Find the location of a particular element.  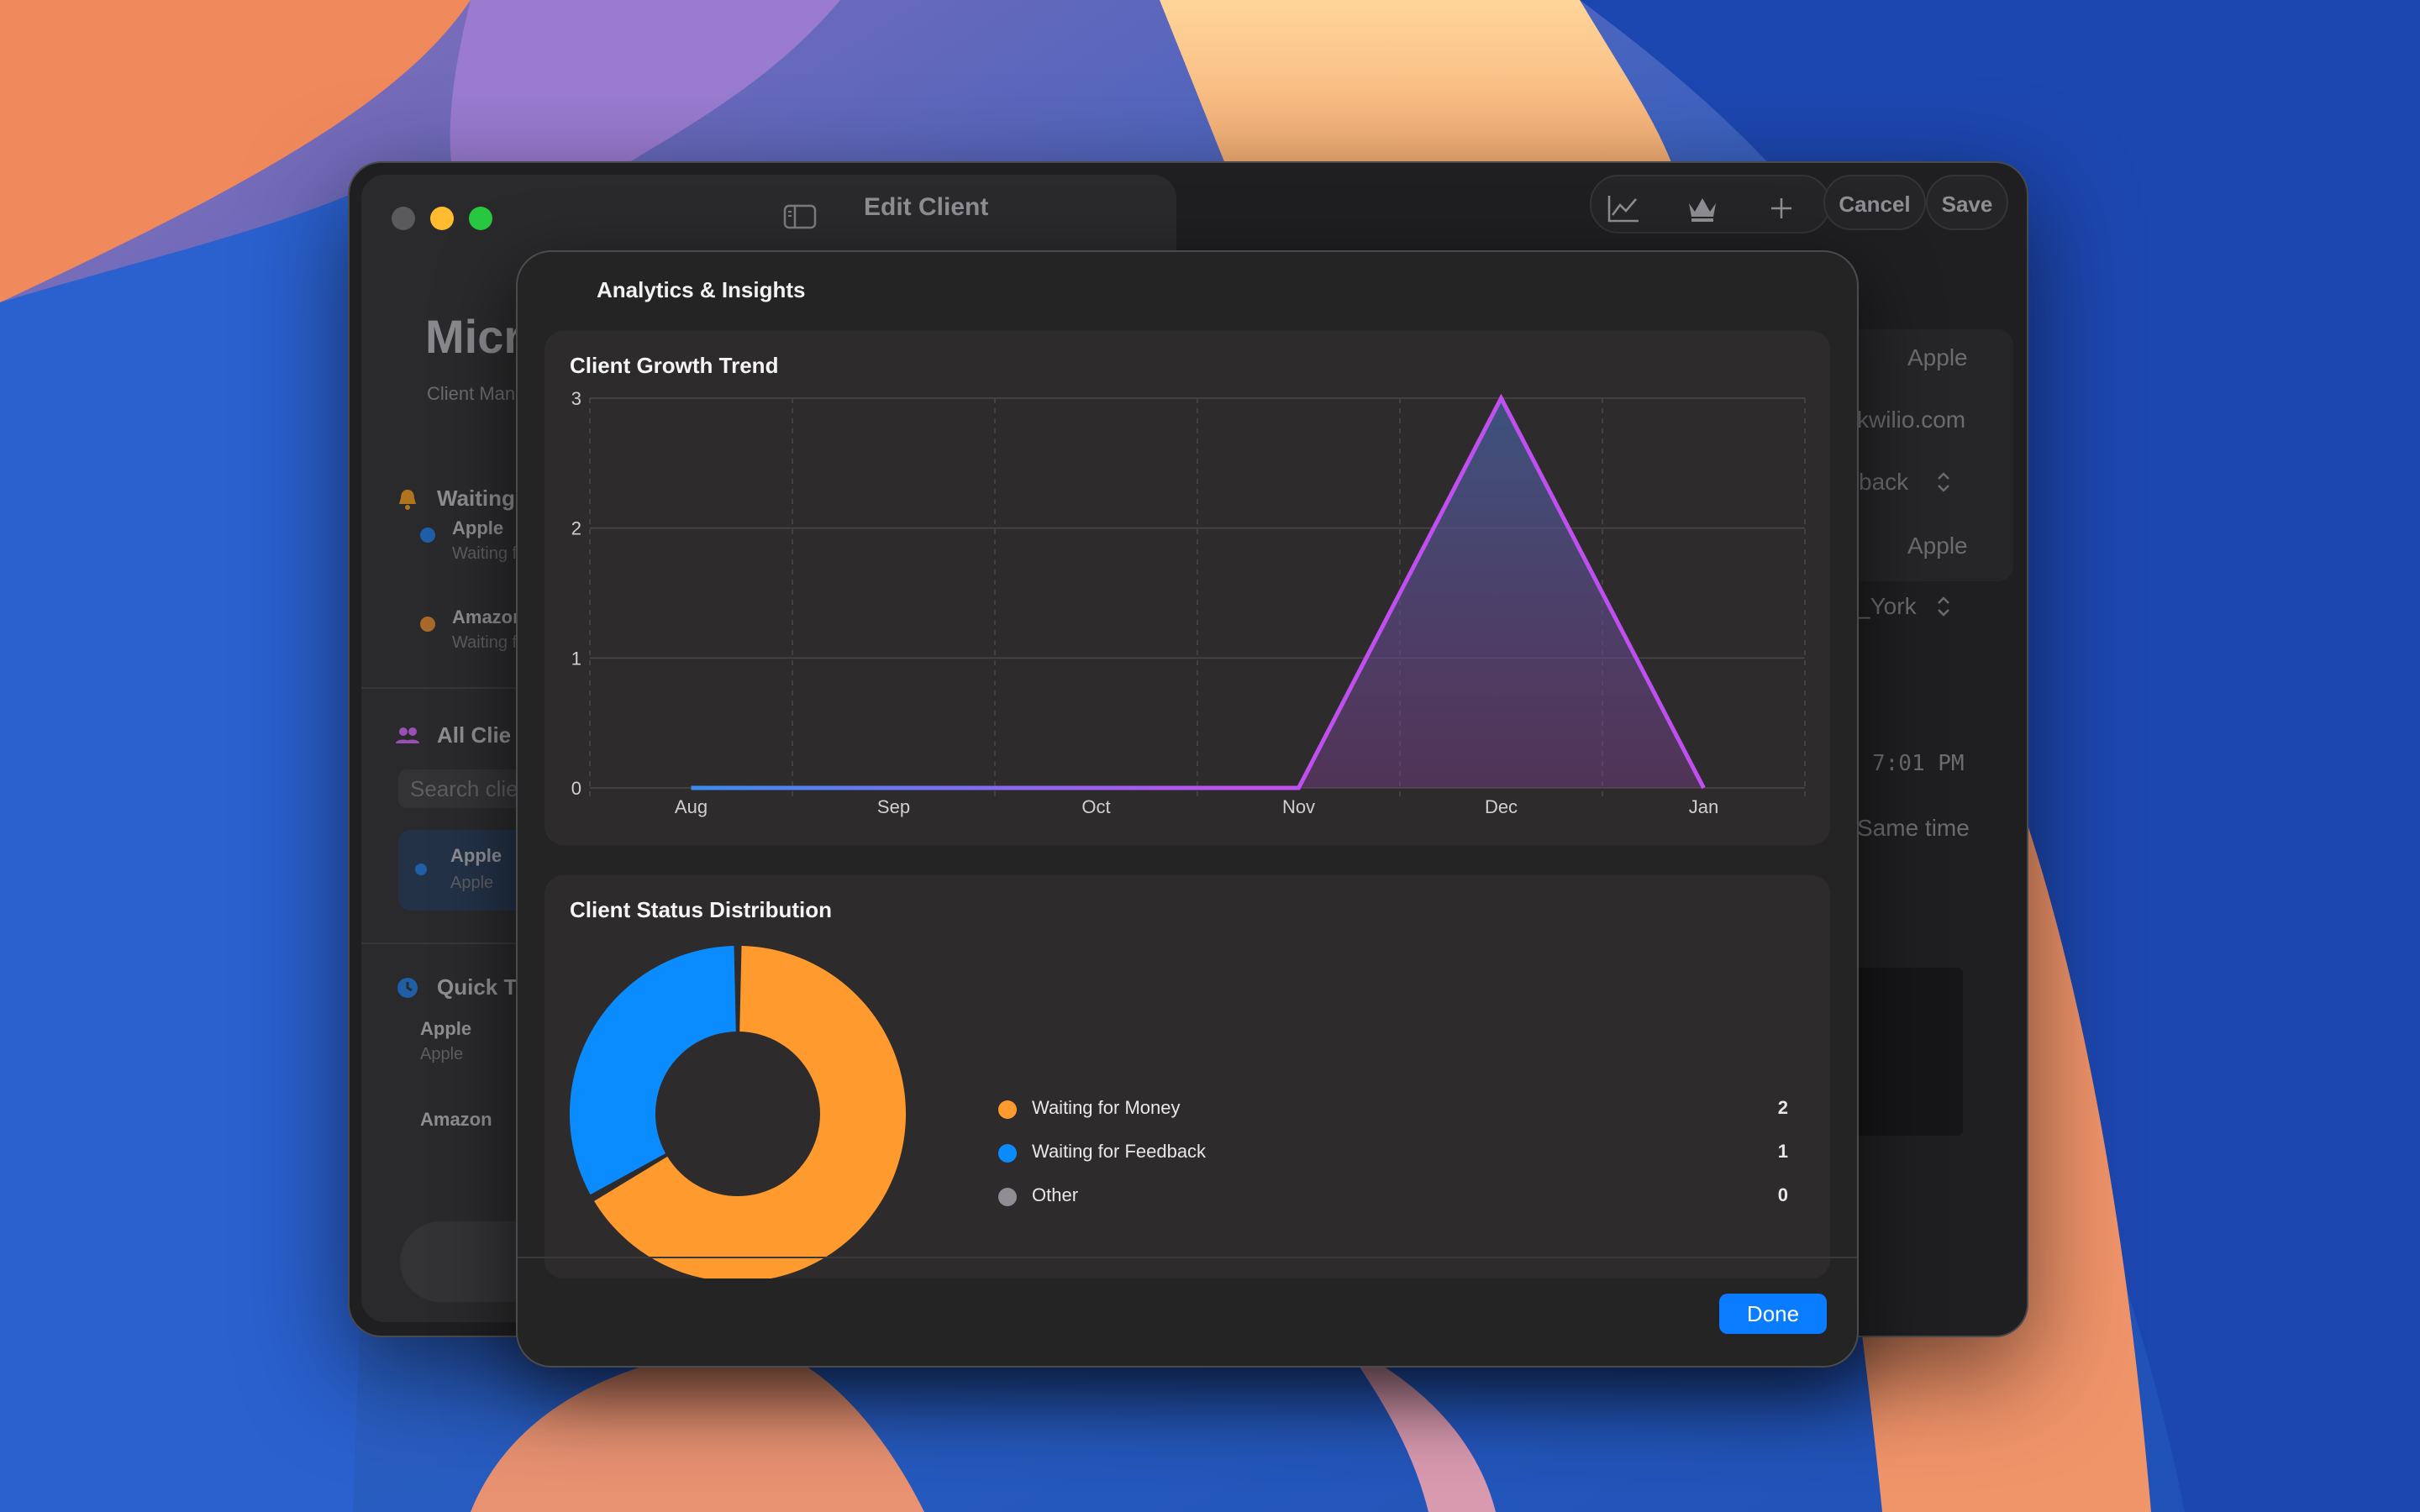

legend-row: Waiting for Feedback 1 is located at coordinates (1393, 1152).